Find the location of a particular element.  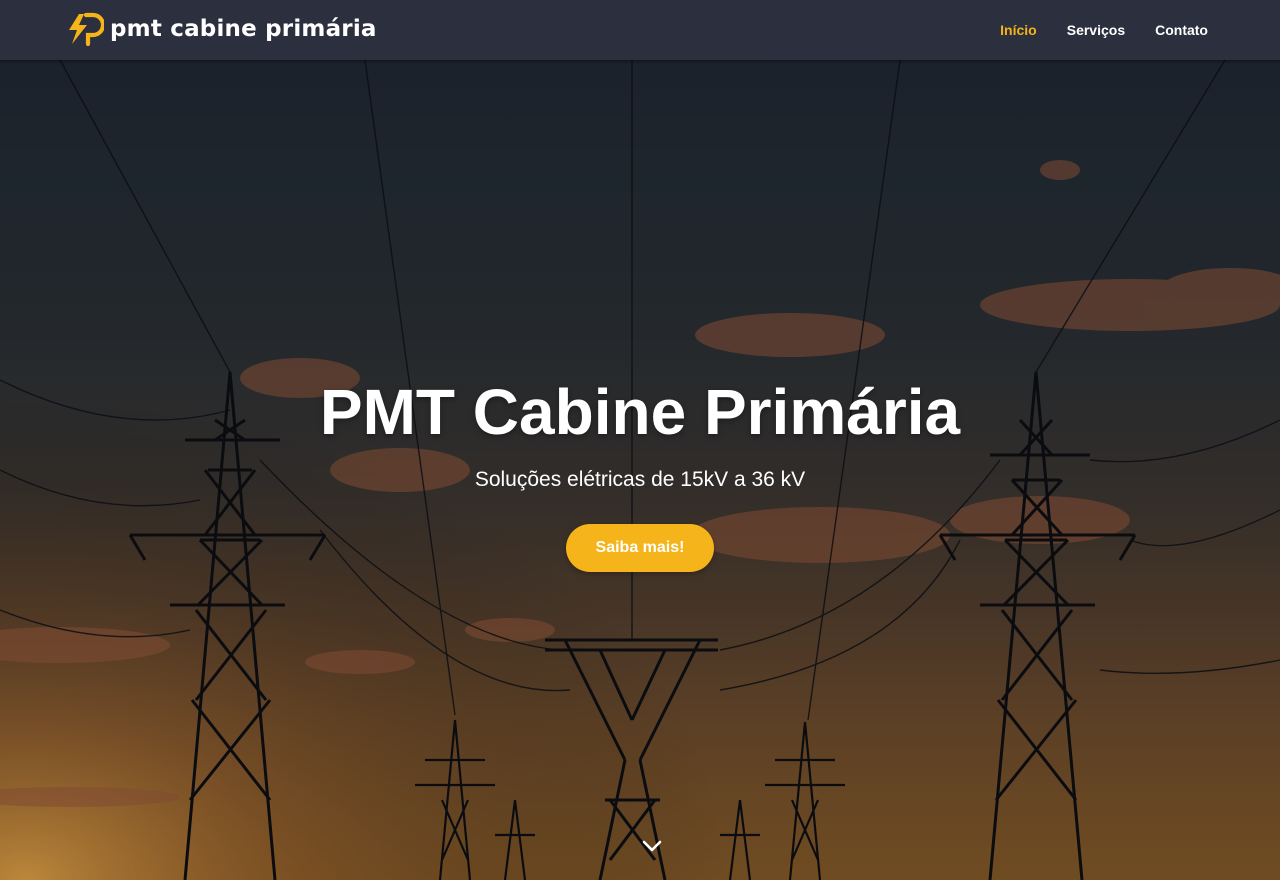

chevron-down-icon is located at coordinates (652, 846).